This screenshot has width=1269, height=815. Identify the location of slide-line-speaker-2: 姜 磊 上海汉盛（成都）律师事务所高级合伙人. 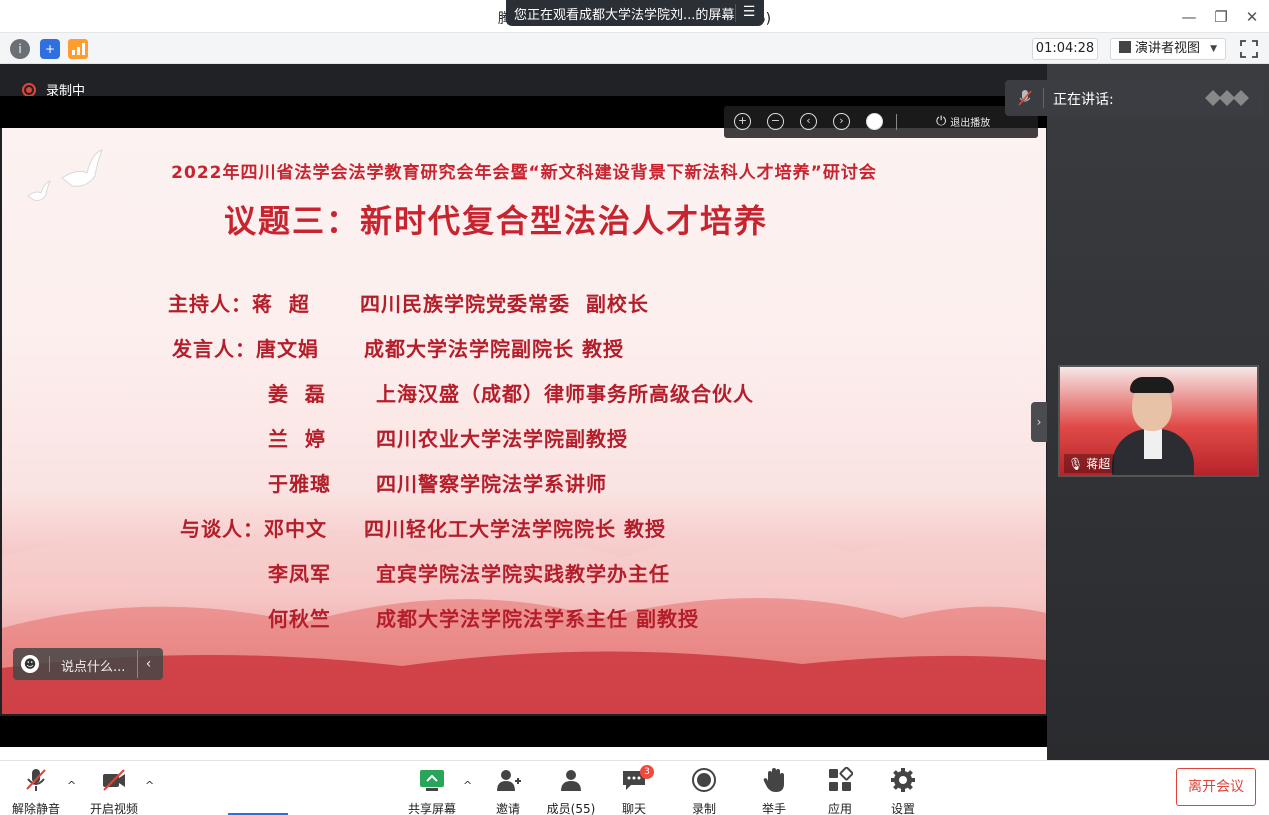
(511, 392).